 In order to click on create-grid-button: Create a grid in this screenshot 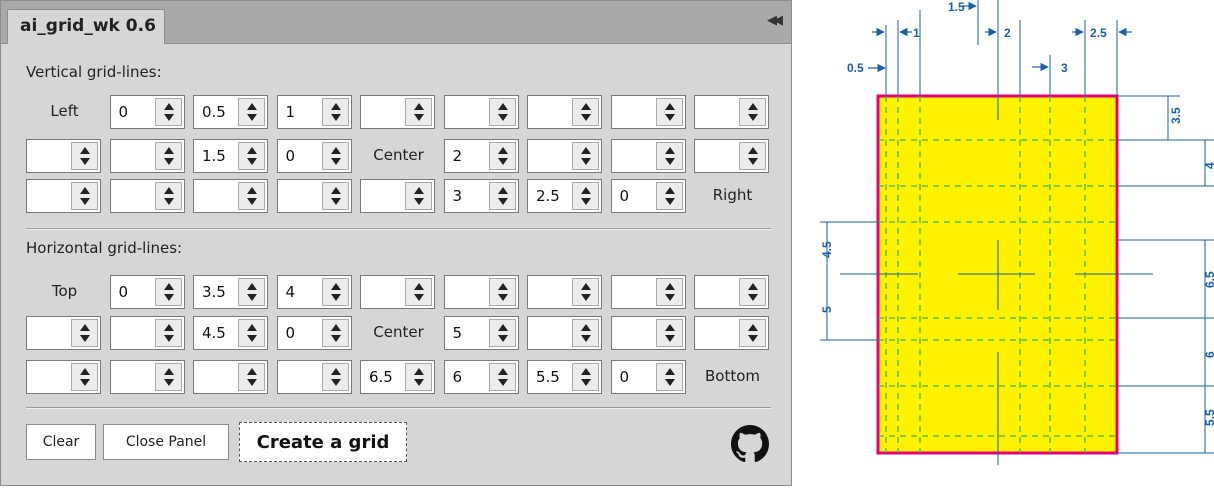, I will do `click(323, 442)`.